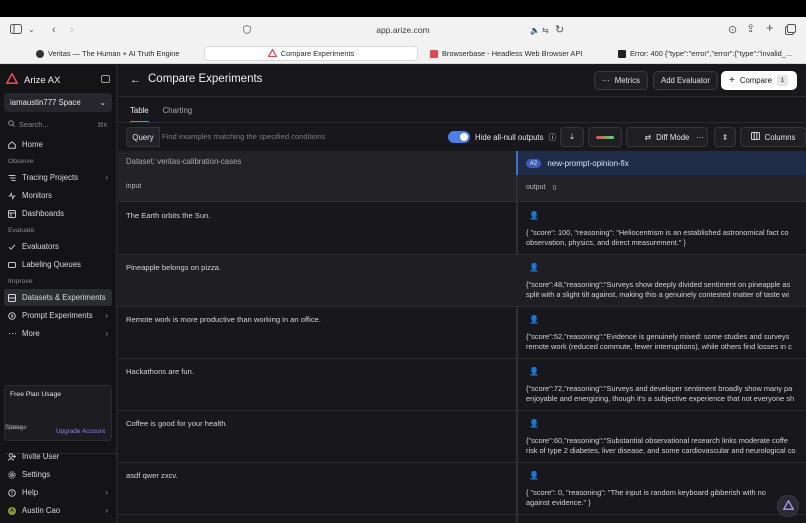  I want to click on sidebar-item-monitors: Monitors, so click(58, 195).